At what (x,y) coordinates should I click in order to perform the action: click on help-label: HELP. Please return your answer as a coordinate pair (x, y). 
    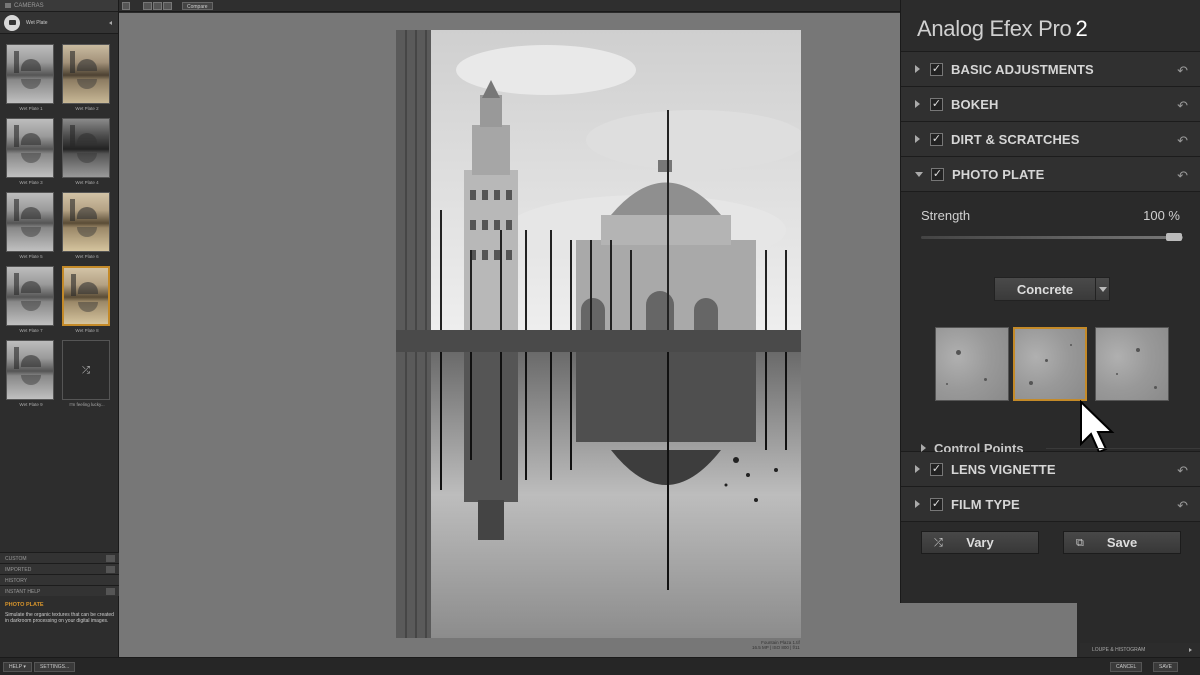
    Looking at the image, I should click on (15, 667).